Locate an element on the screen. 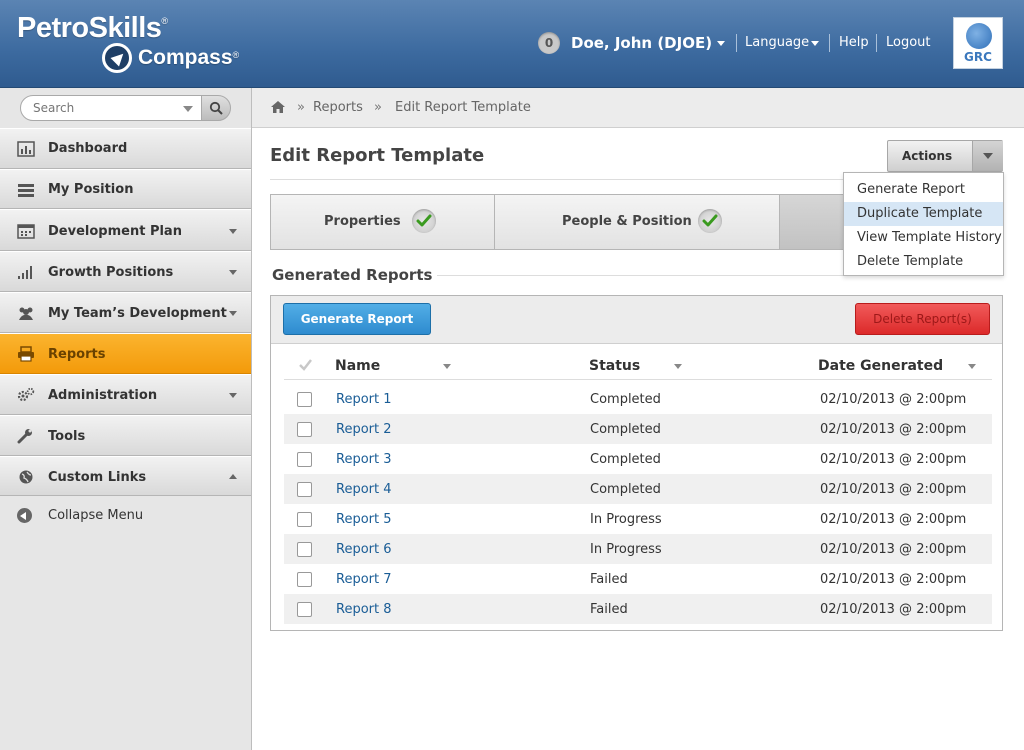 Image resolution: width=1024 pixels, height=750 pixels. sidebar-item-label: Reports is located at coordinates (77, 354).